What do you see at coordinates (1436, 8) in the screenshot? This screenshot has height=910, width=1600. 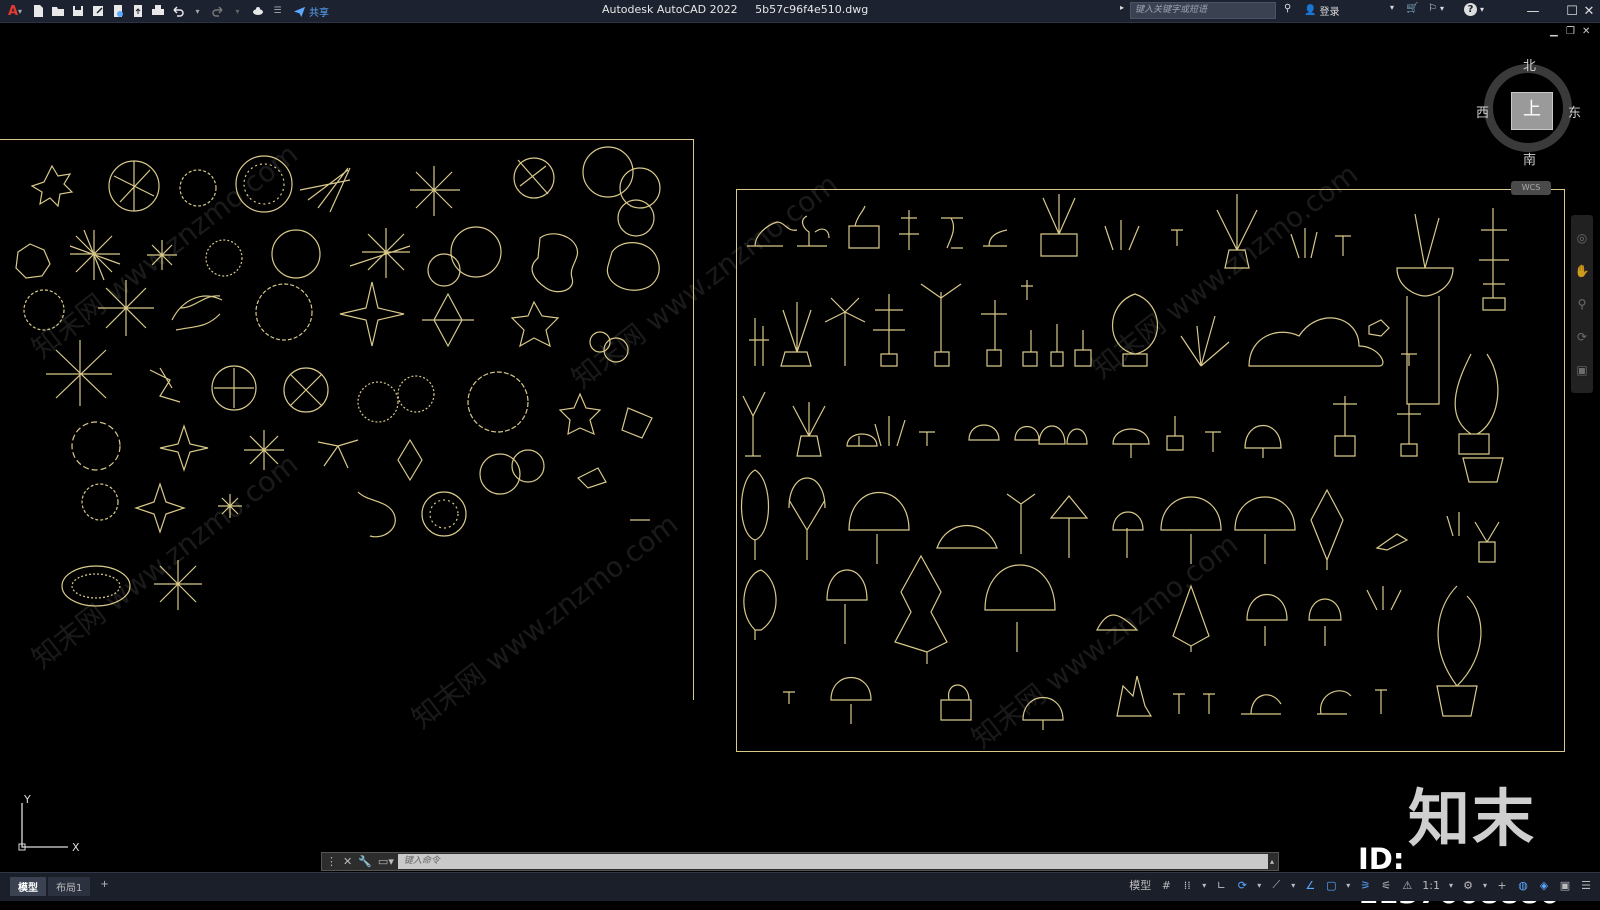 I see `autodesk-account-button: ⚐ ▾` at bounding box center [1436, 8].